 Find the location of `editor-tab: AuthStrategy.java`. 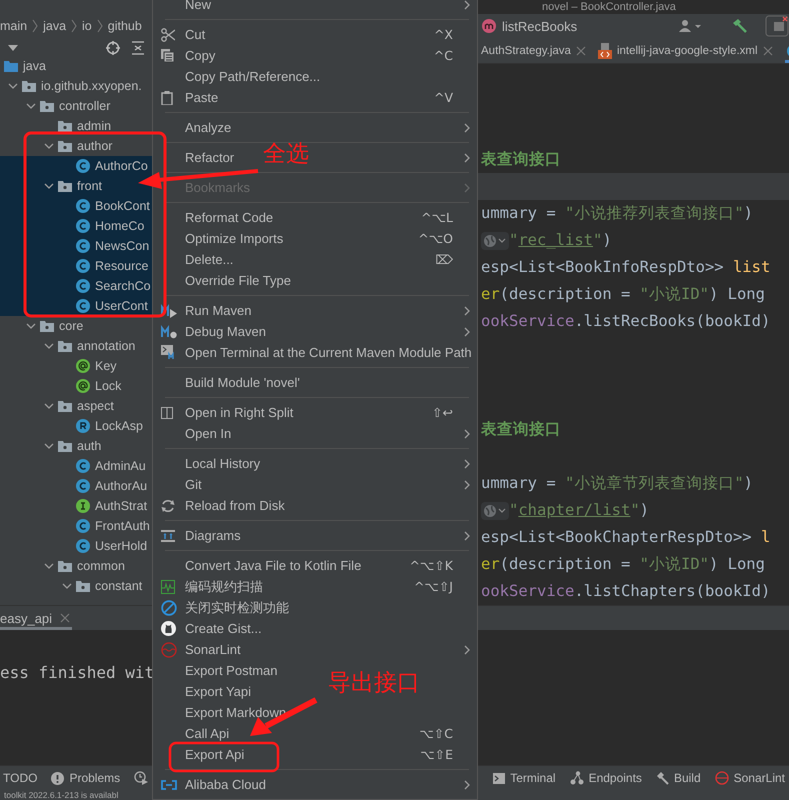

editor-tab: AuthStrategy.java is located at coordinates (536, 50).